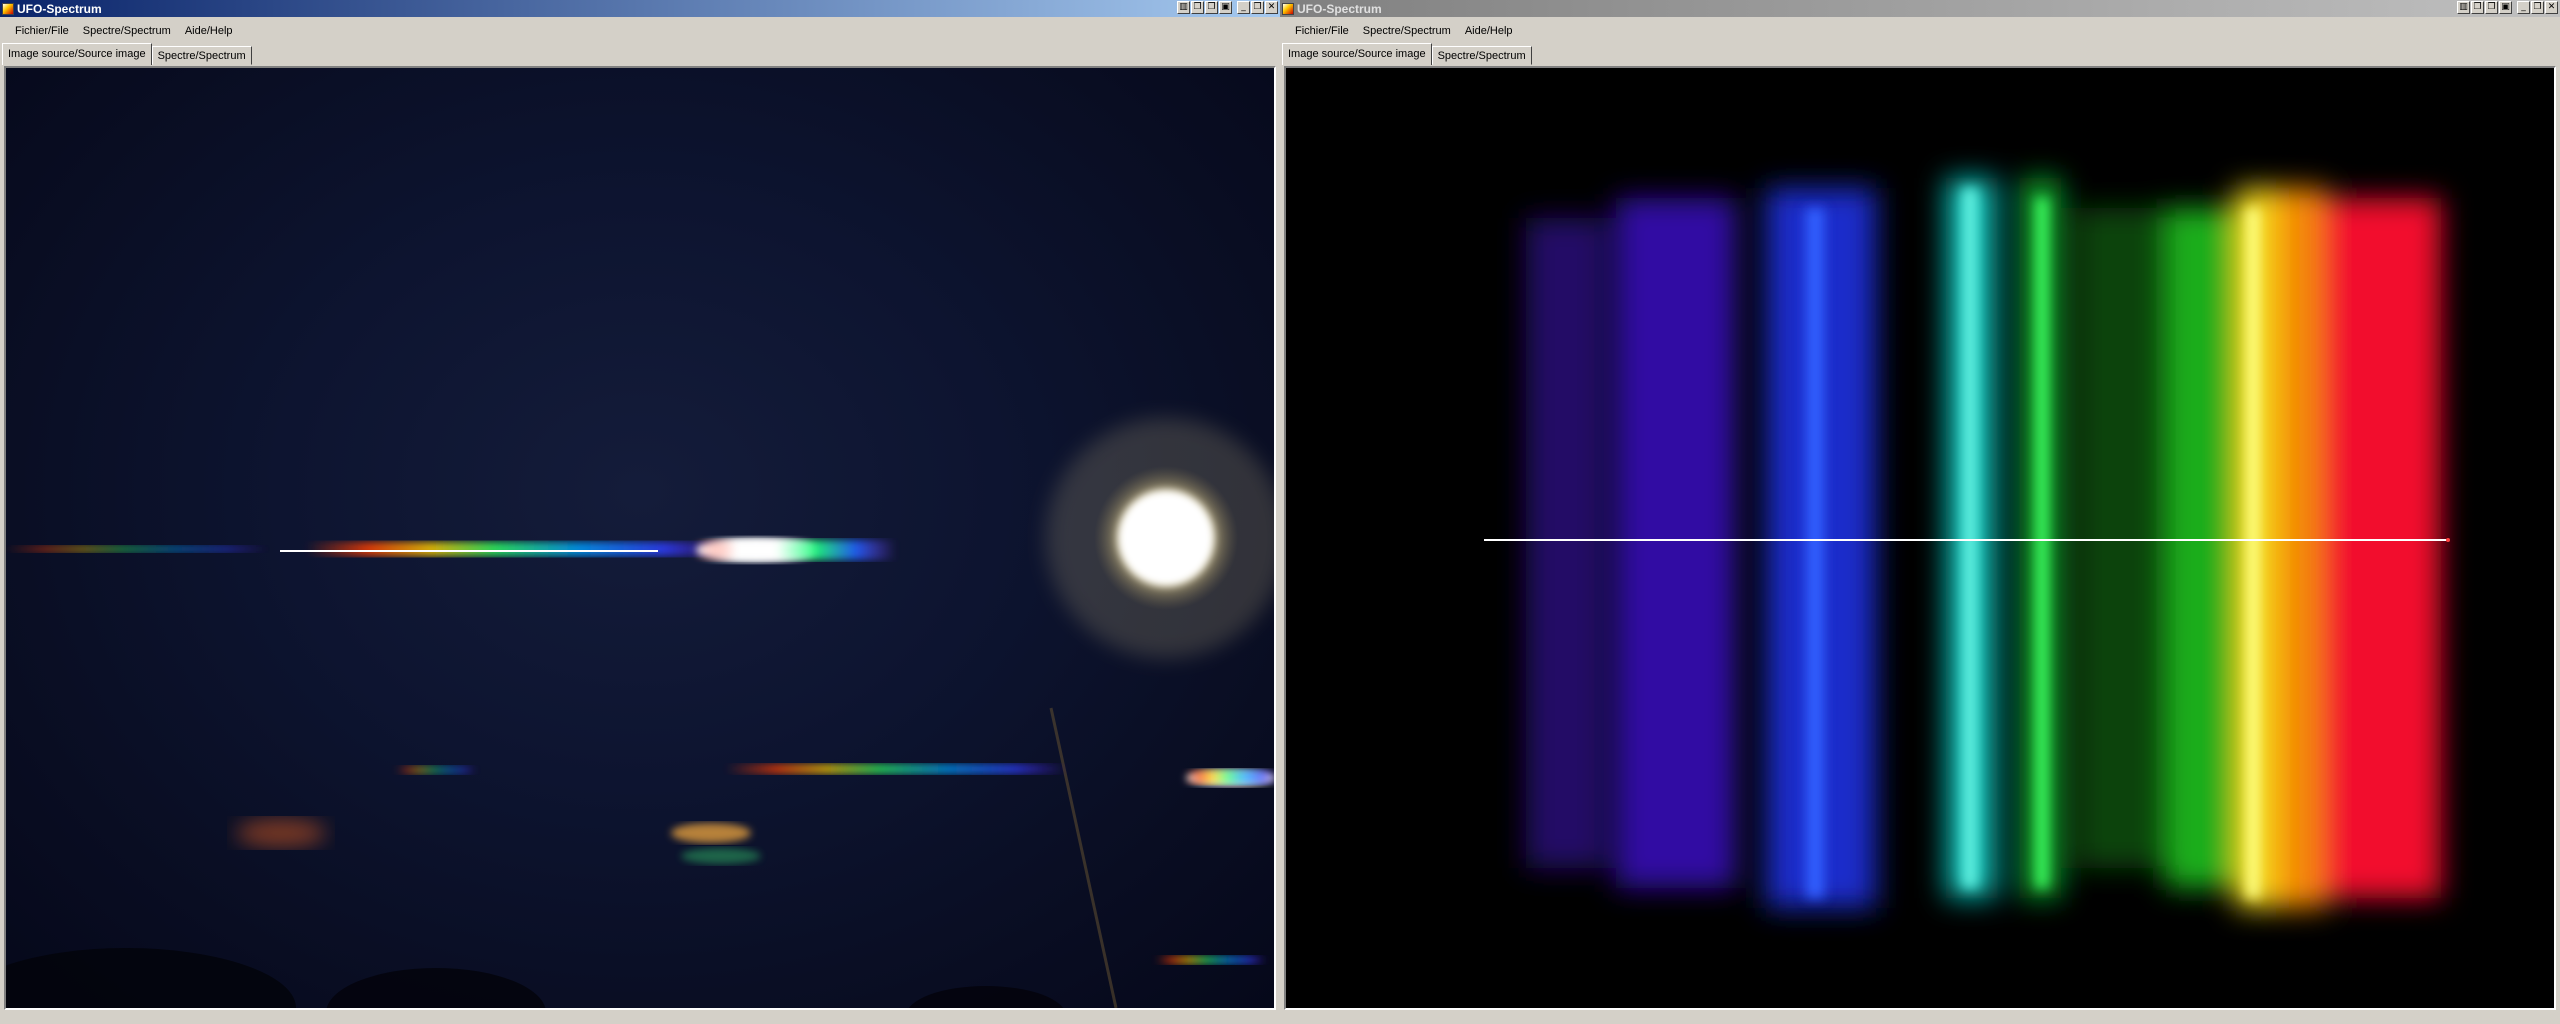 The width and height of the screenshot is (2560, 1024). Describe the element at coordinates (2381, 548) in the screenshot. I see `spectral-band-red` at that location.